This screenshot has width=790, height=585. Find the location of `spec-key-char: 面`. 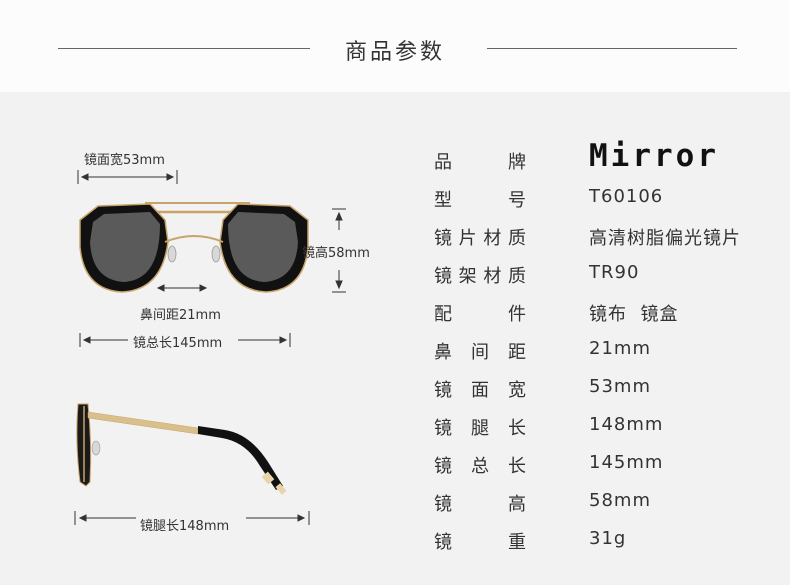

spec-key-char: 面 is located at coordinates (480, 390).